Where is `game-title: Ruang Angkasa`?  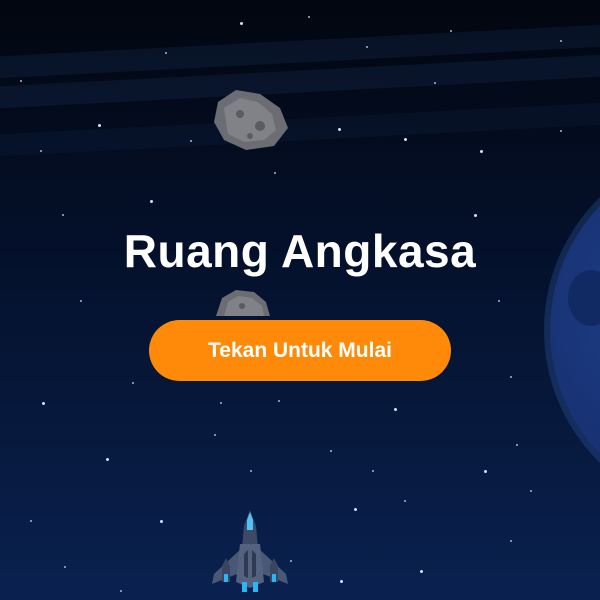 game-title: Ruang Angkasa is located at coordinates (300, 251).